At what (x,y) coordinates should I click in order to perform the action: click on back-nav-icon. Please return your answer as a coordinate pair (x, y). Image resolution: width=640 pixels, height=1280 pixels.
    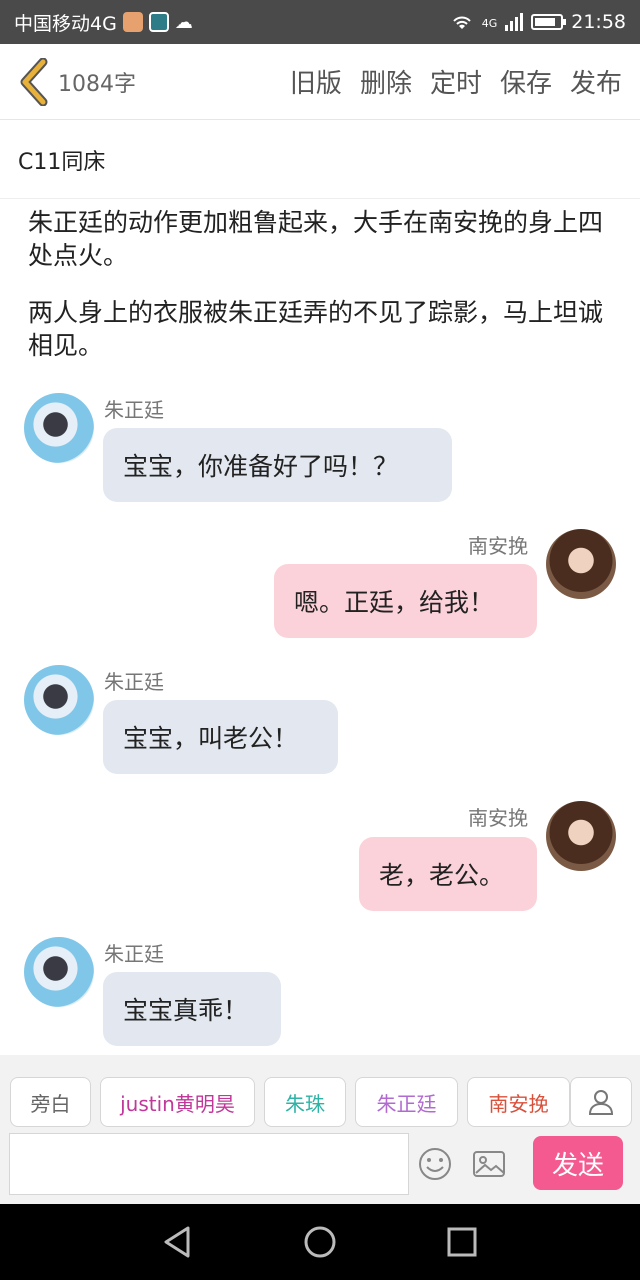
    Looking at the image, I should click on (178, 1242).